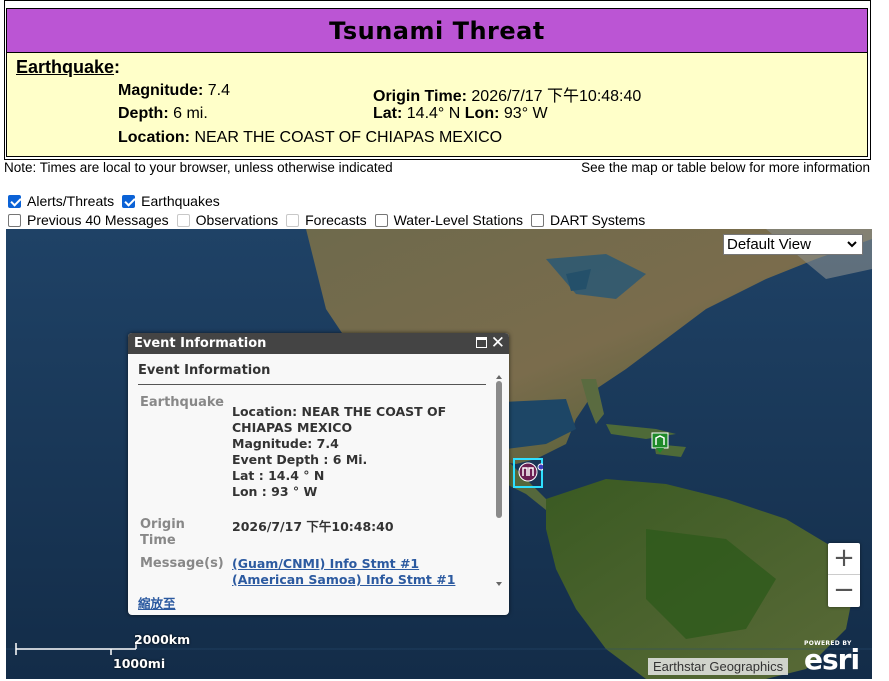  Describe the element at coordinates (118, 201) in the screenshot. I see `layer-checkbox-row-1: Alerts/Threats Earthquakes` at that location.